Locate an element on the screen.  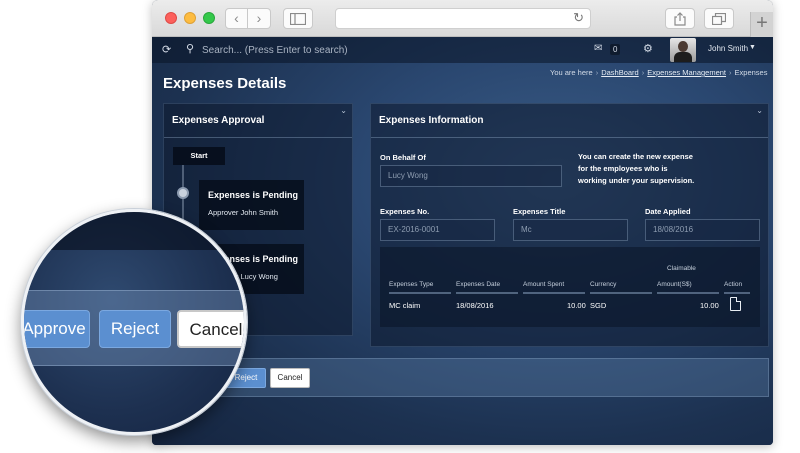
back-button: ‹ is located at coordinates (236, 18).